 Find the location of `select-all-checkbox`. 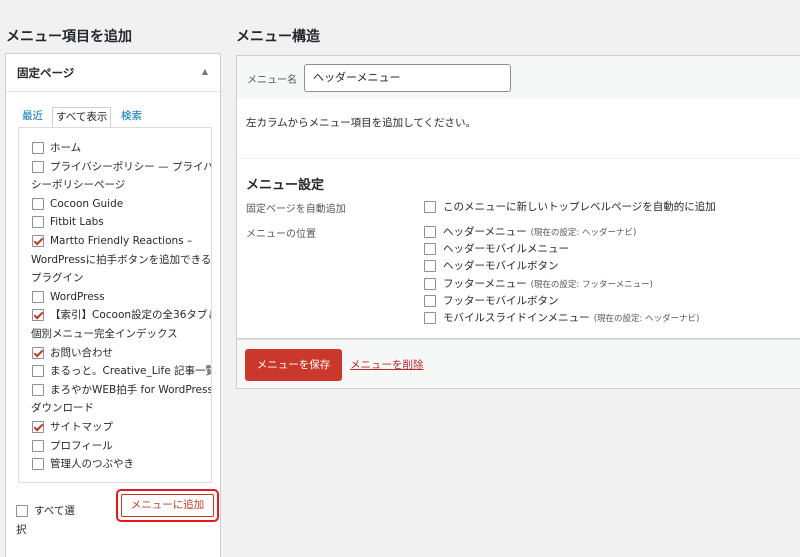

select-all-checkbox is located at coordinates (22, 511).